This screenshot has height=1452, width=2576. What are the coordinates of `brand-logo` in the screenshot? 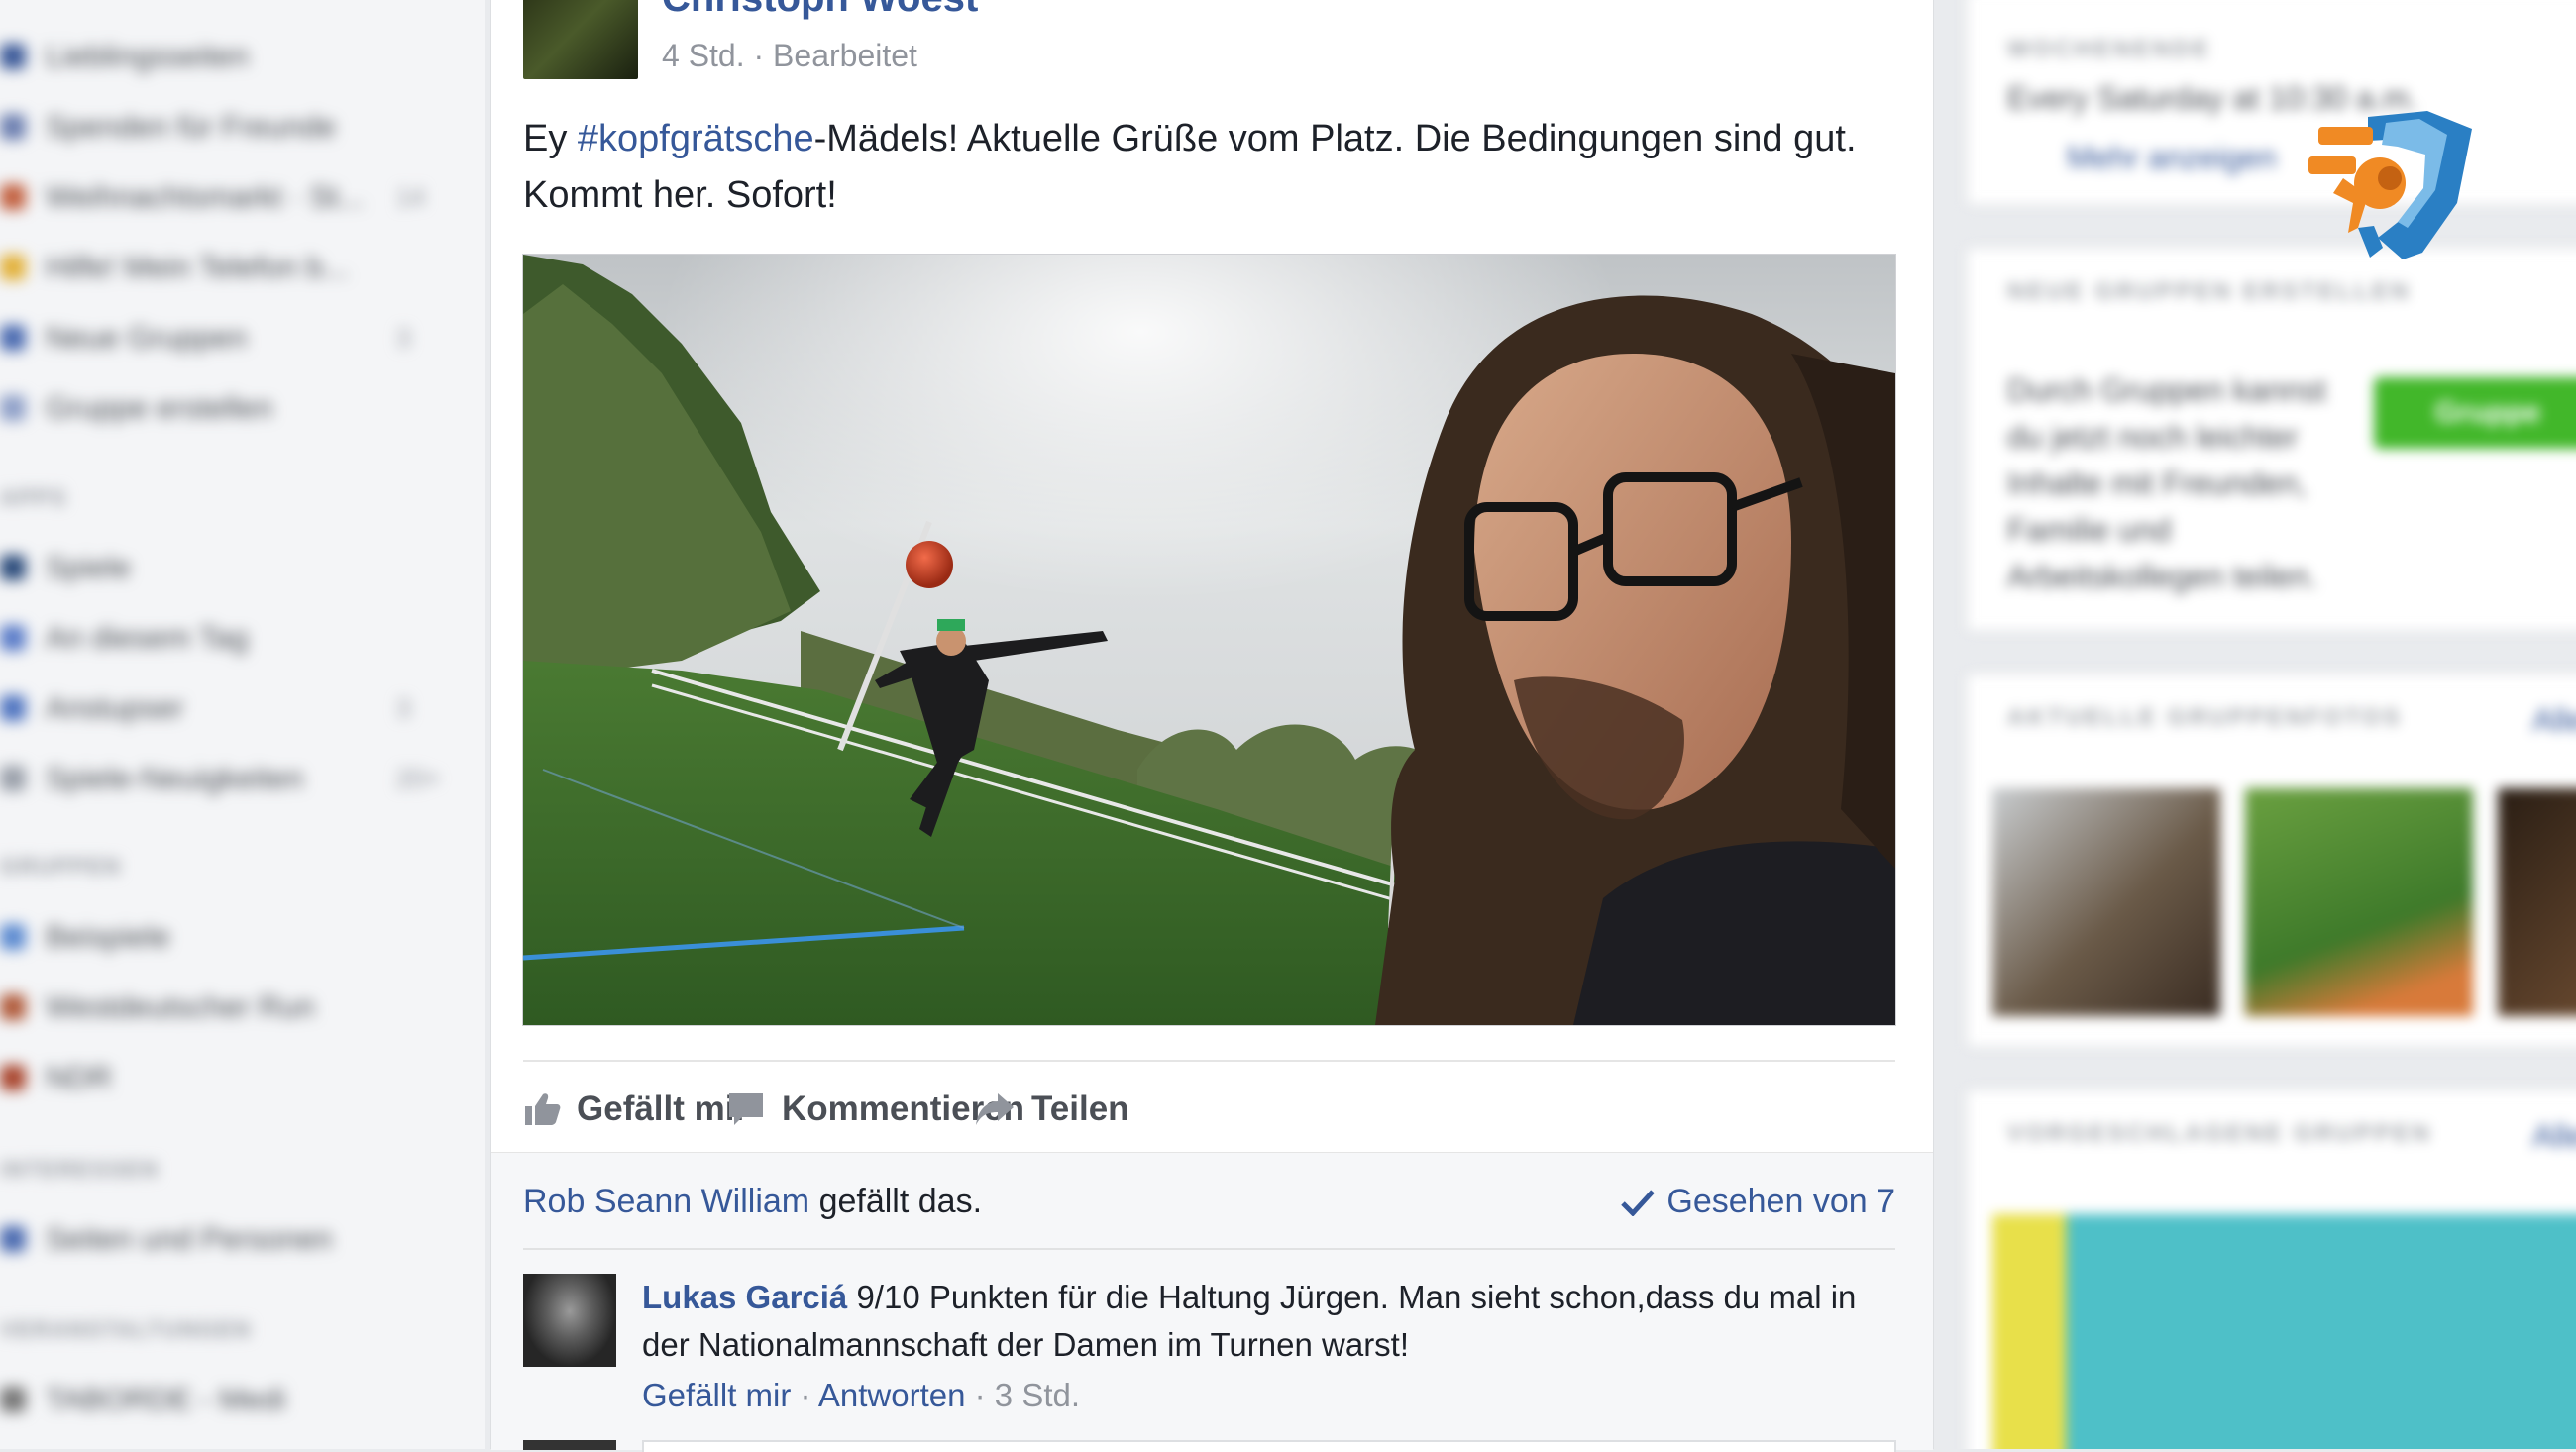 It's located at (2392, 188).